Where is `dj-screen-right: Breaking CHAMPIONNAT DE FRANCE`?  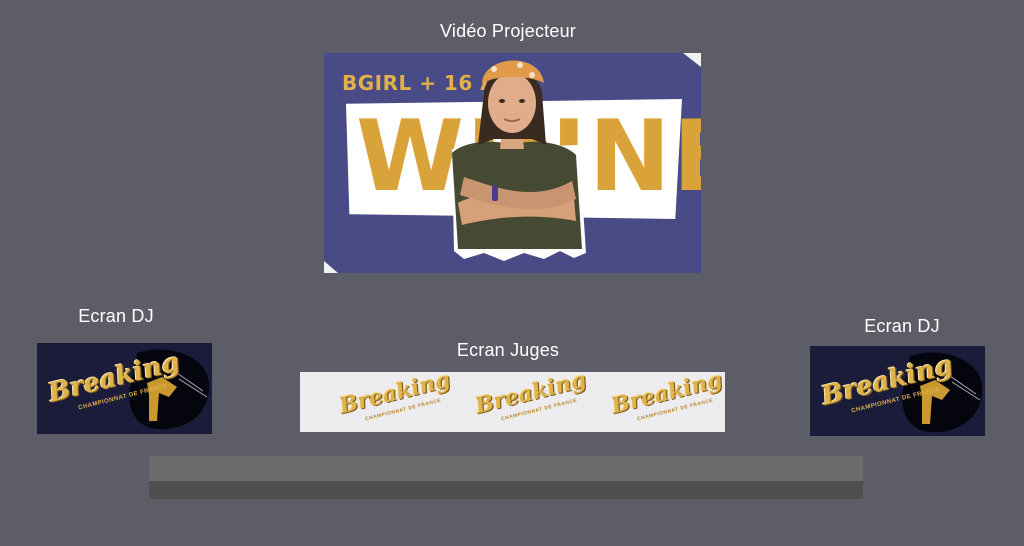
dj-screen-right: Breaking CHAMPIONNAT DE FRANCE is located at coordinates (897, 391).